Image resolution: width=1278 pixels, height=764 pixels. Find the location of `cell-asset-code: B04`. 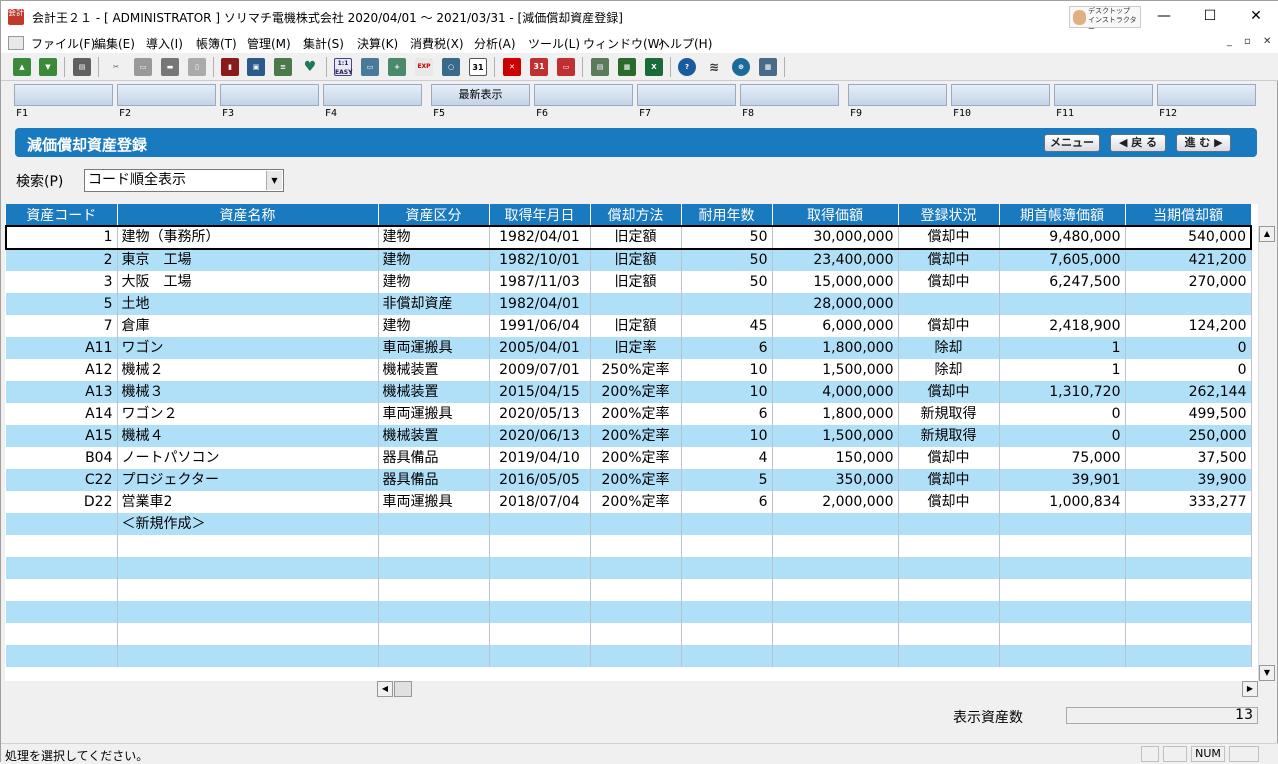

cell-asset-code: B04 is located at coordinates (62, 458).